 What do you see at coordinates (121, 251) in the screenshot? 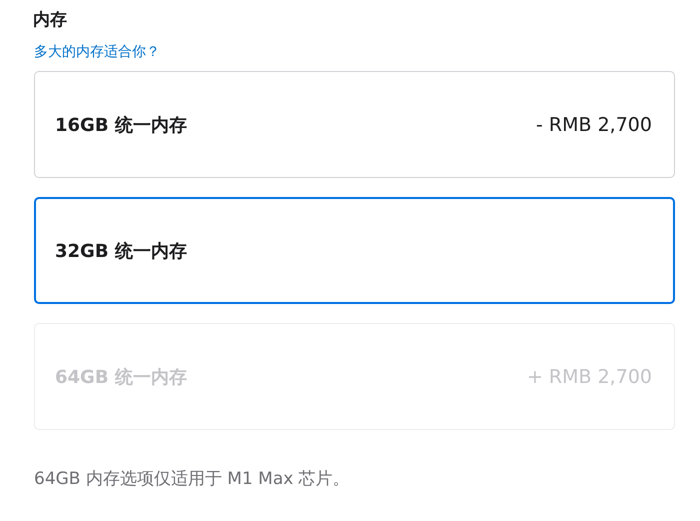
I see `option-label: 32GB 统一内存` at bounding box center [121, 251].